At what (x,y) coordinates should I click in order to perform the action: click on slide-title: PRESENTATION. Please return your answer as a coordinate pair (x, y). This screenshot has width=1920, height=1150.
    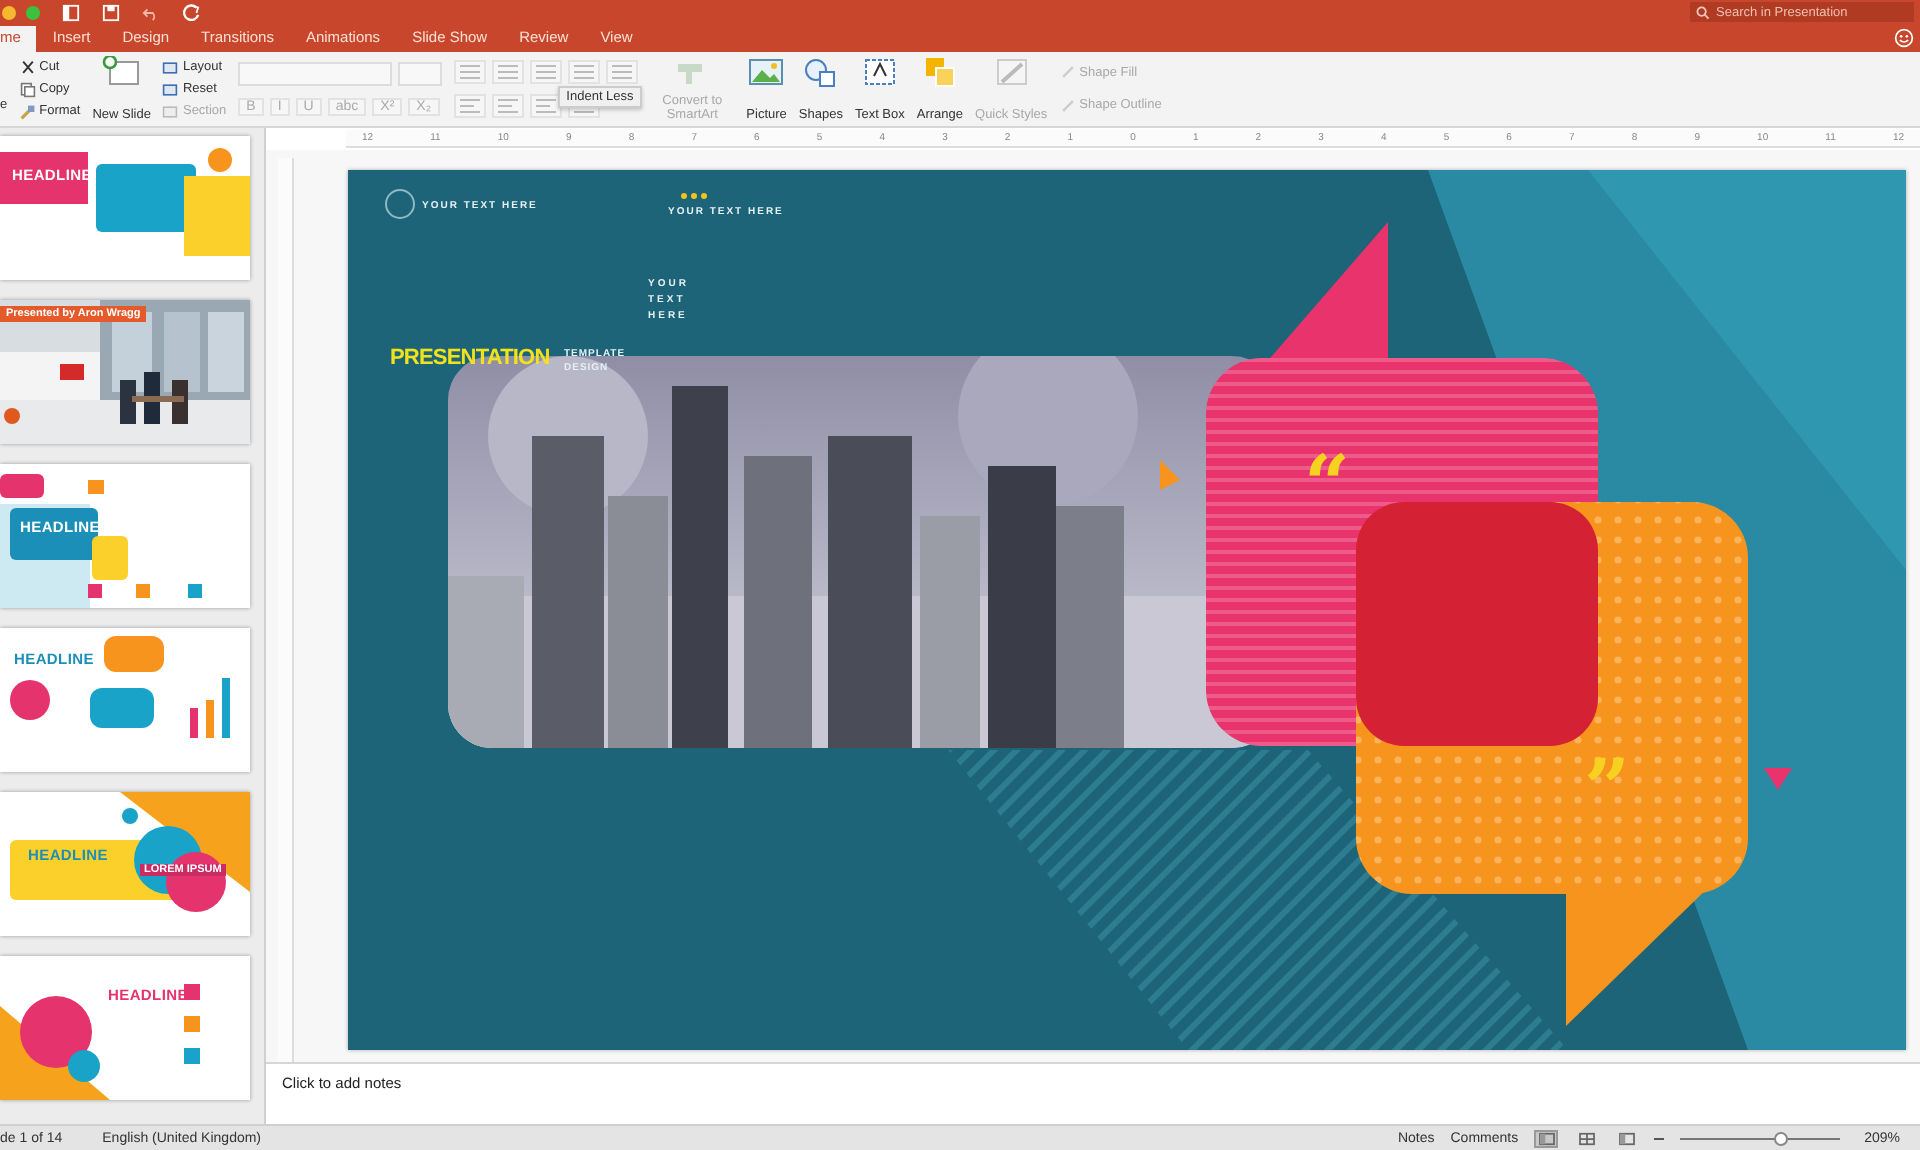
    Looking at the image, I should click on (470, 358).